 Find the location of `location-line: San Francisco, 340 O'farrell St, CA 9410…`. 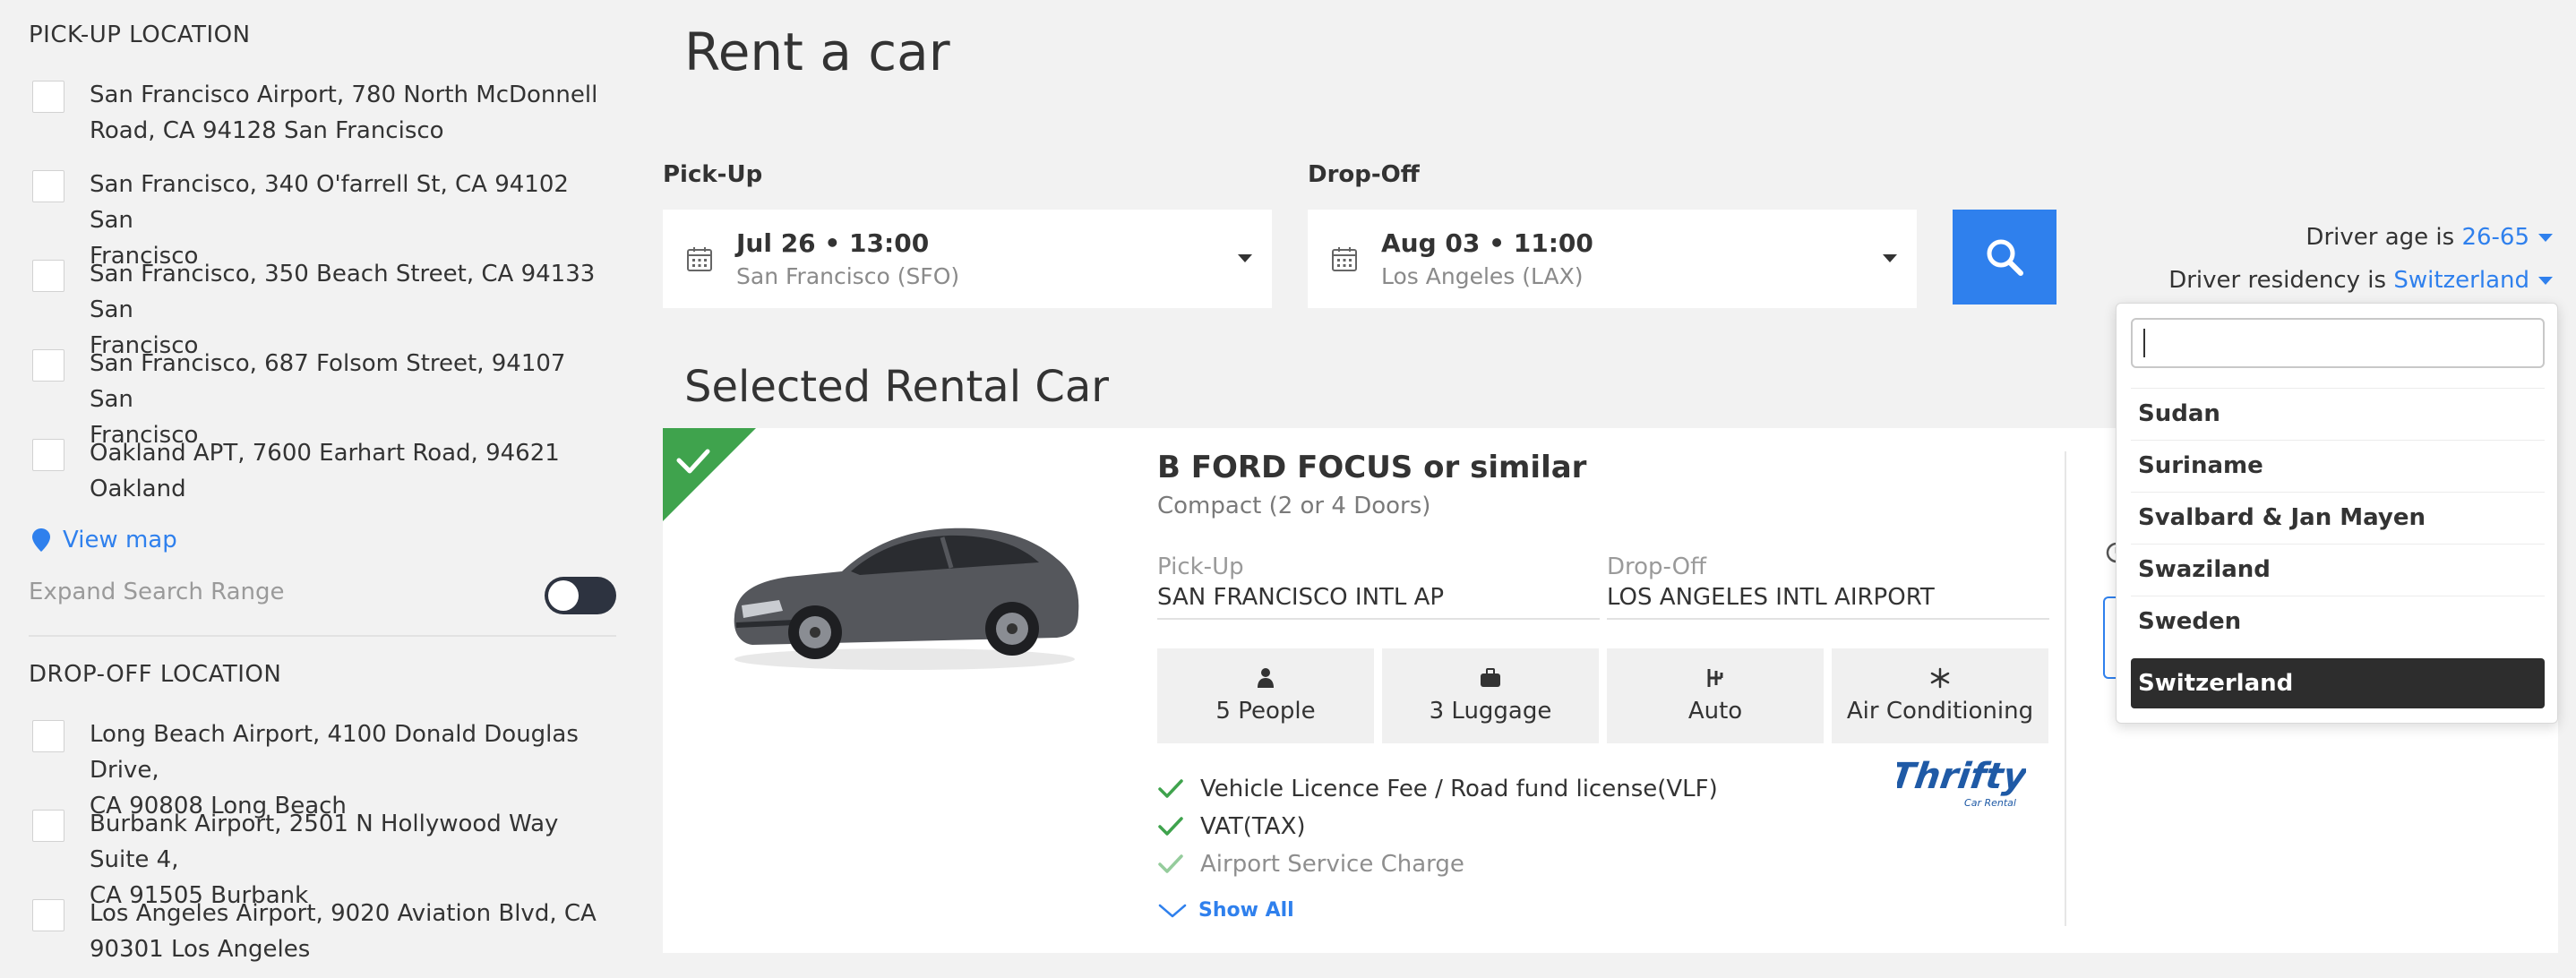

location-line: San Francisco, 340 O'farrell St, CA 9410… is located at coordinates (329, 202).